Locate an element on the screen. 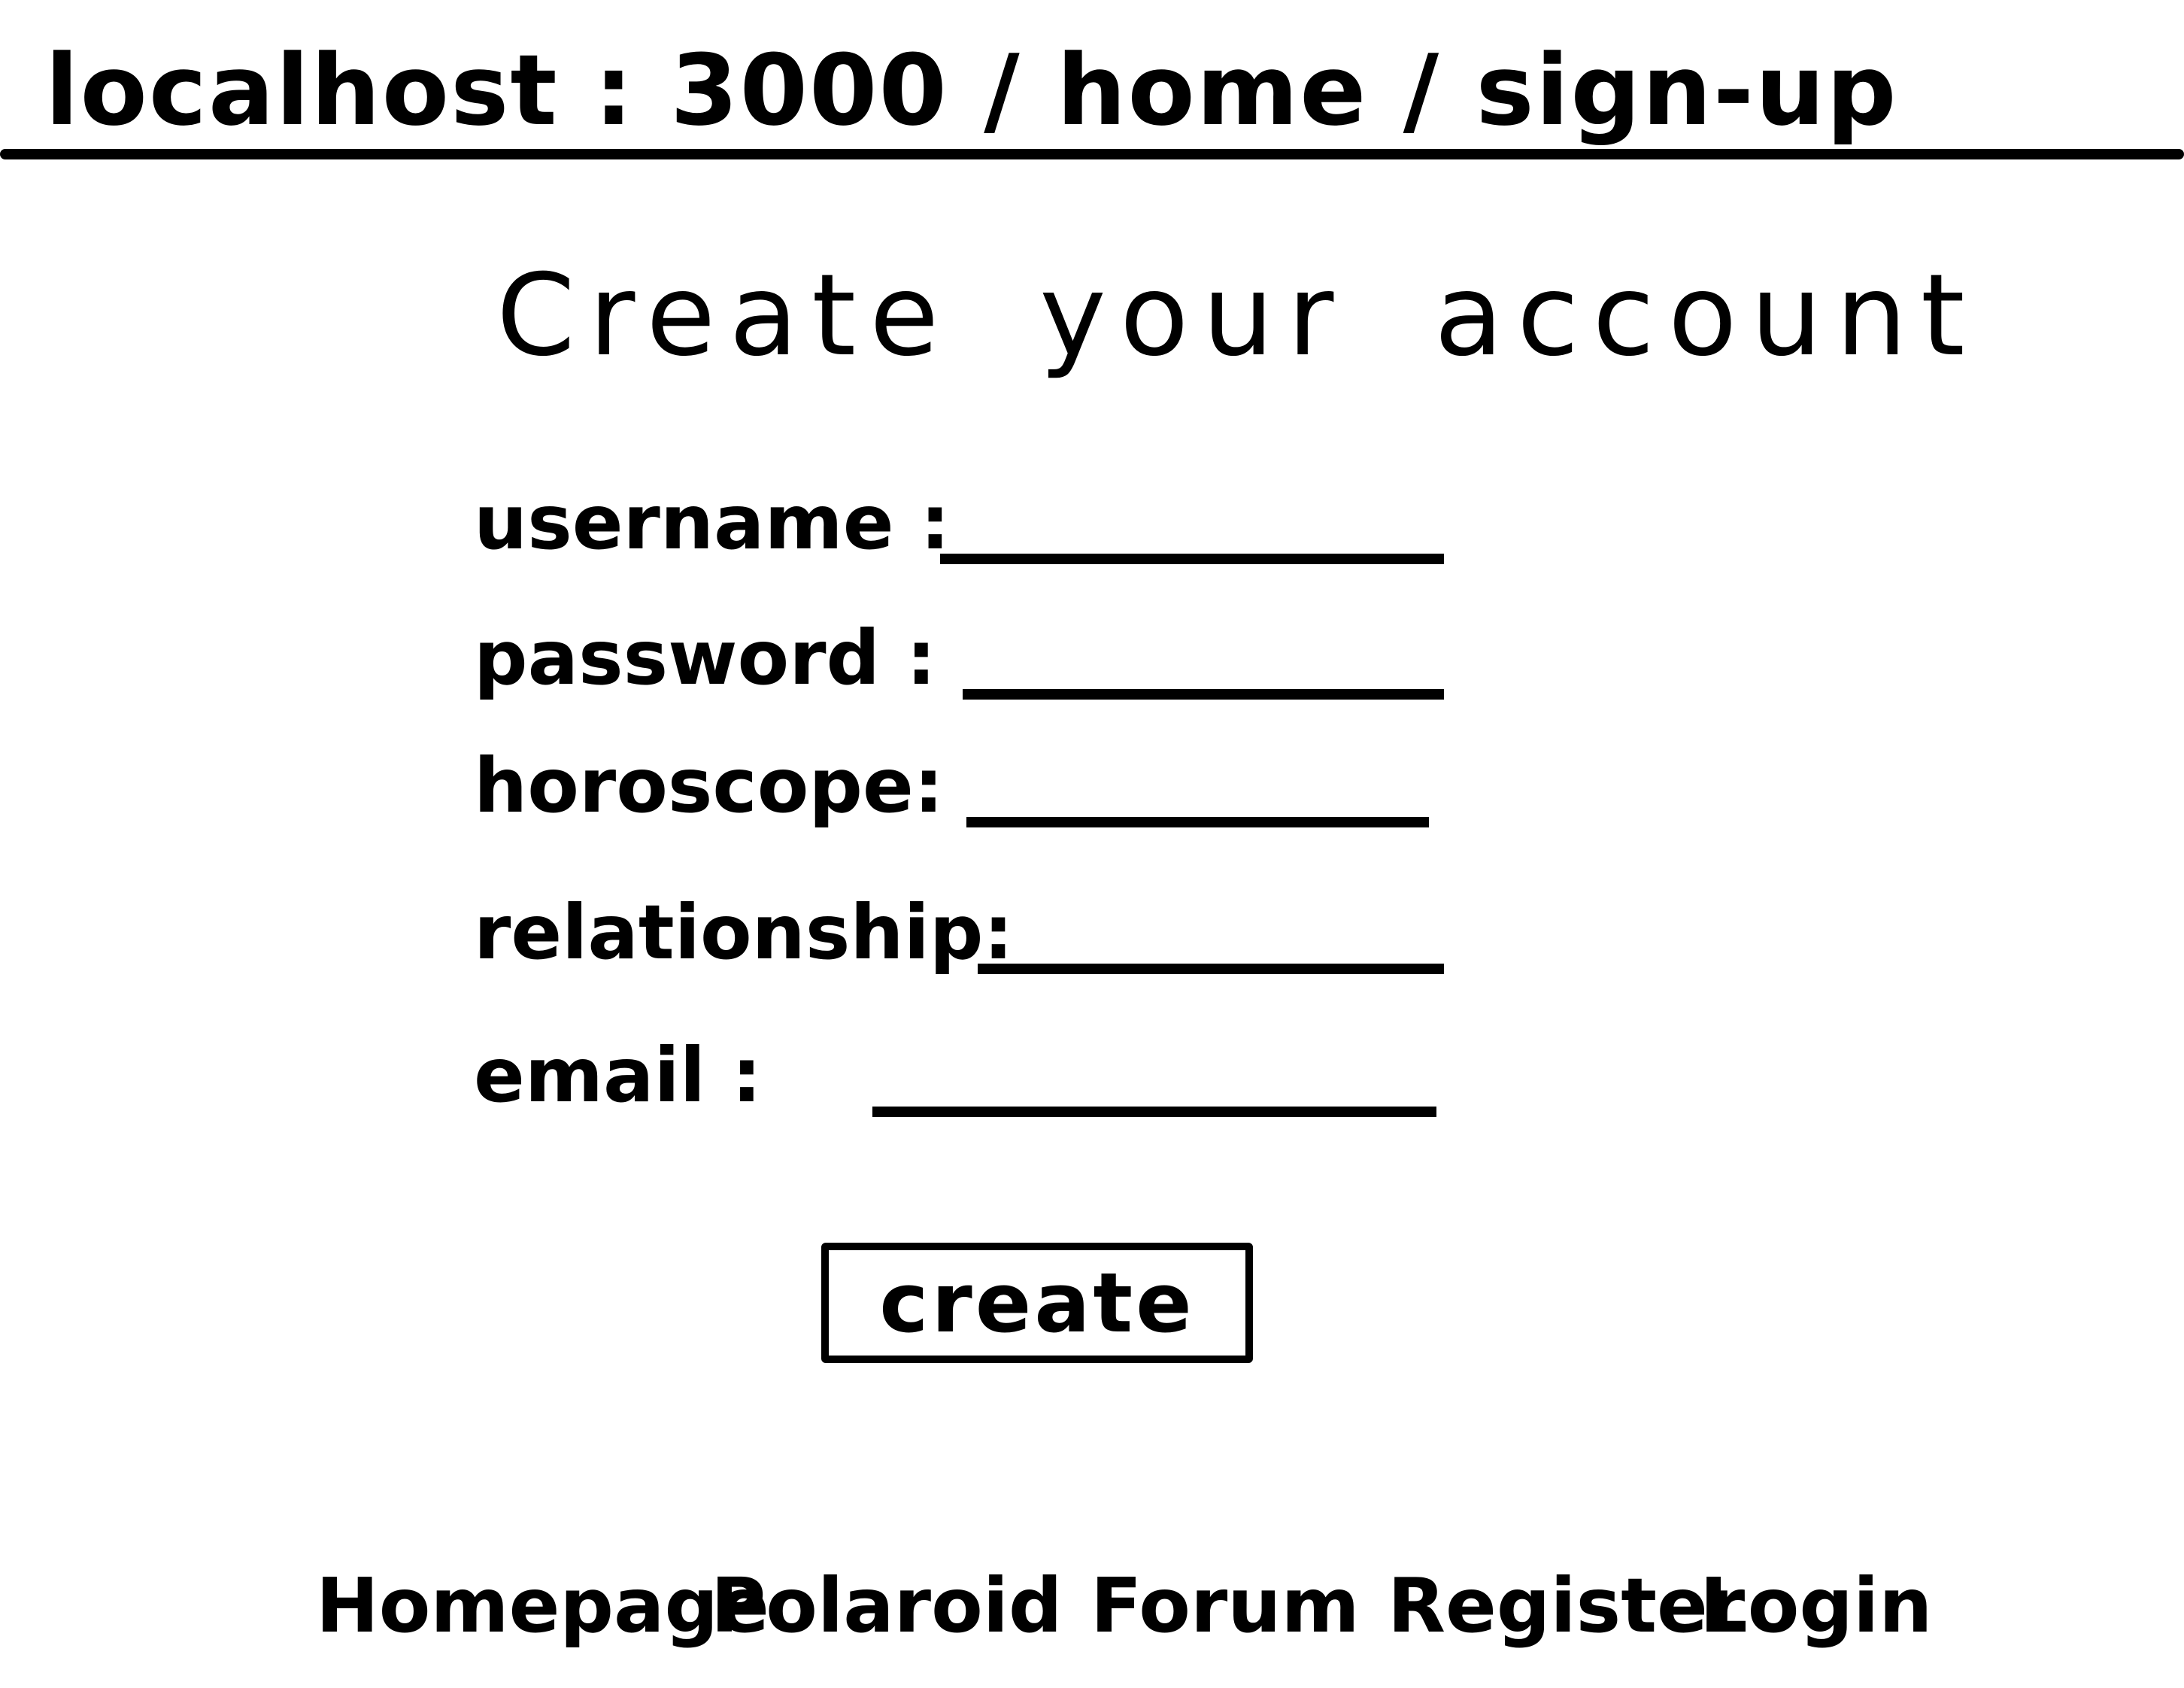 The image size is (2184, 1688). nav-link-homepage: Homepage is located at coordinates (542, 1606).